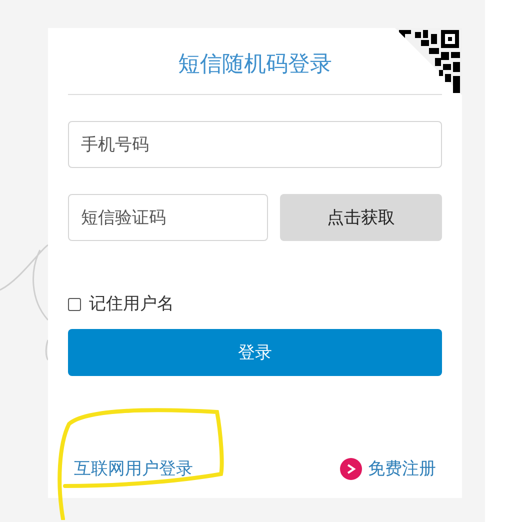 The image size is (527, 522). Describe the element at coordinates (255, 352) in the screenshot. I see `login-button: 登录` at that location.